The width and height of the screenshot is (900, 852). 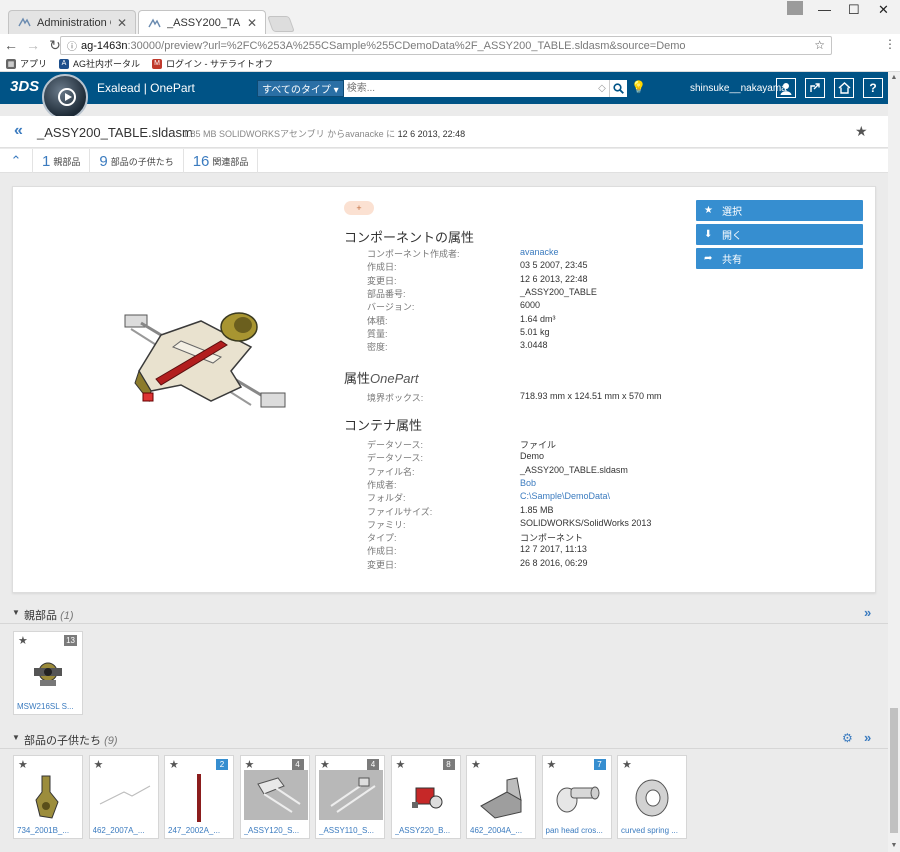 I want to click on minimize-icon: —, so click(x=824, y=9).